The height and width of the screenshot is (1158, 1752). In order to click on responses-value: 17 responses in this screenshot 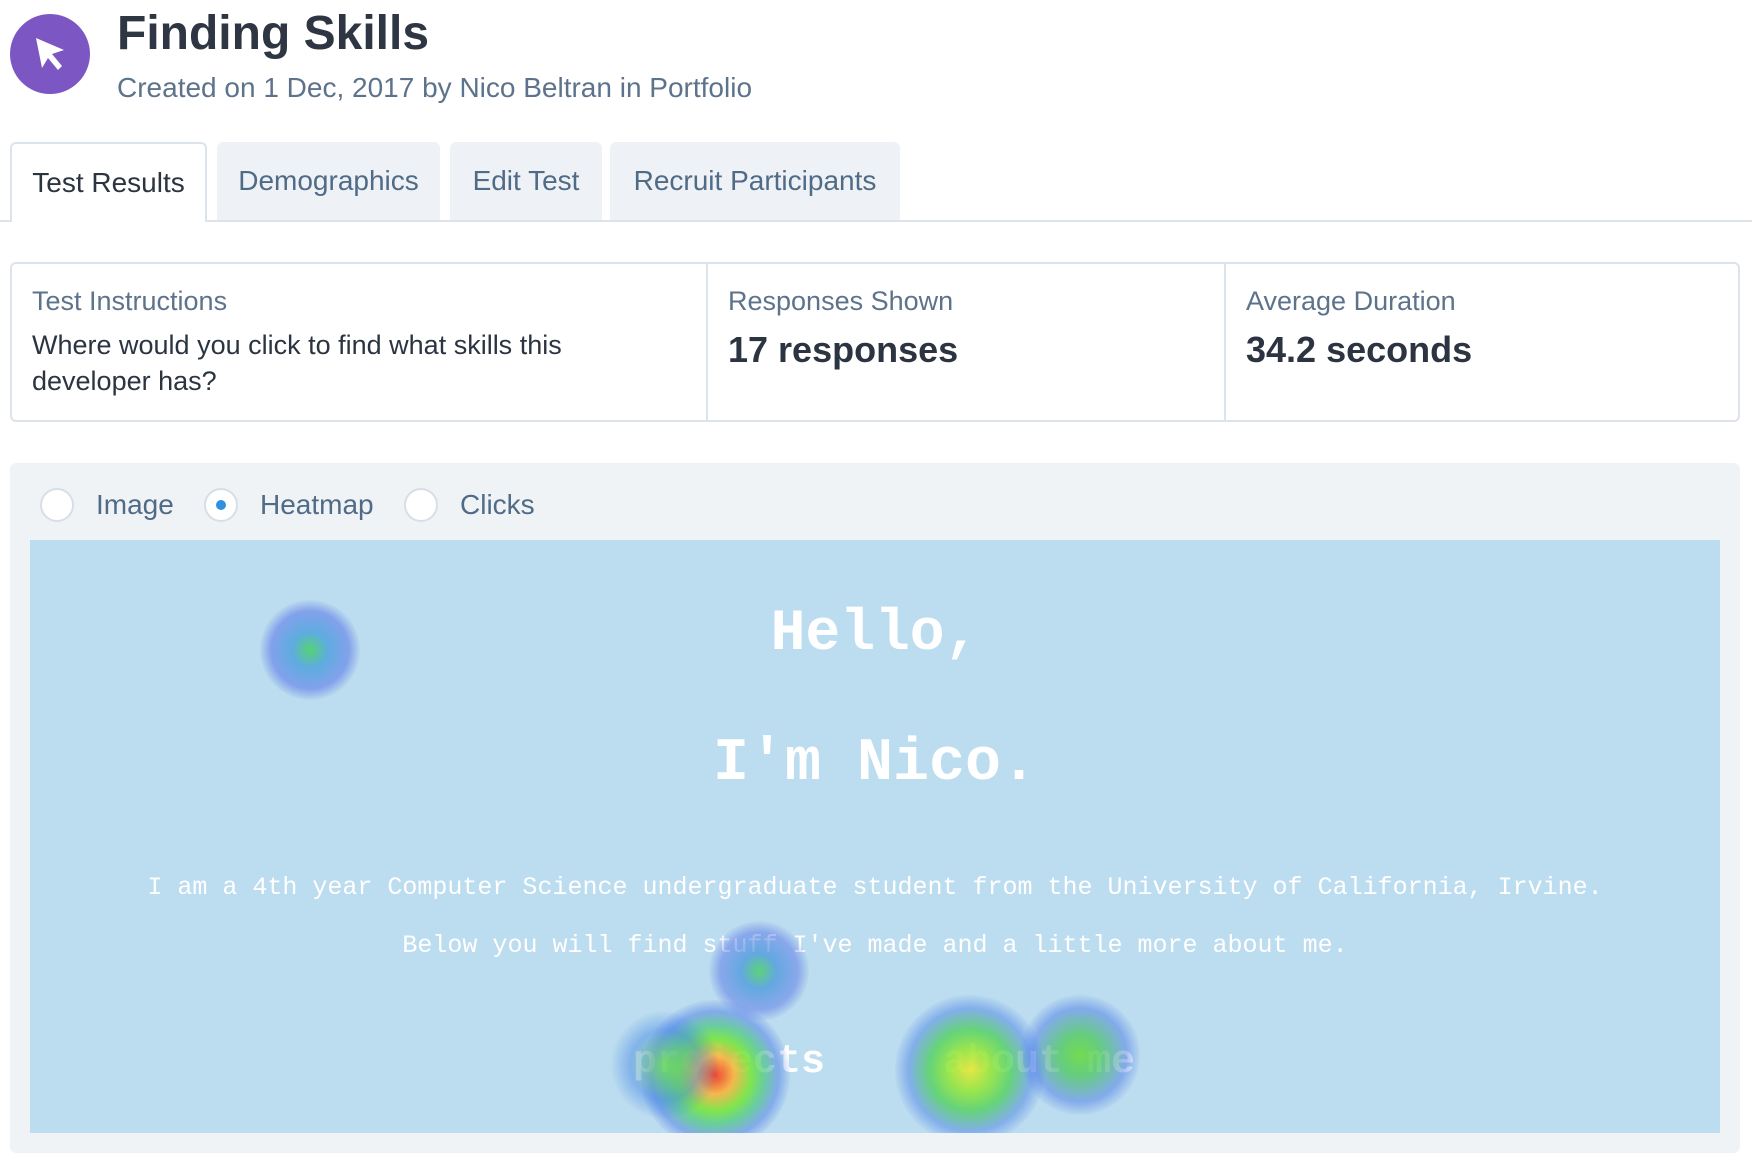, I will do `click(843, 349)`.